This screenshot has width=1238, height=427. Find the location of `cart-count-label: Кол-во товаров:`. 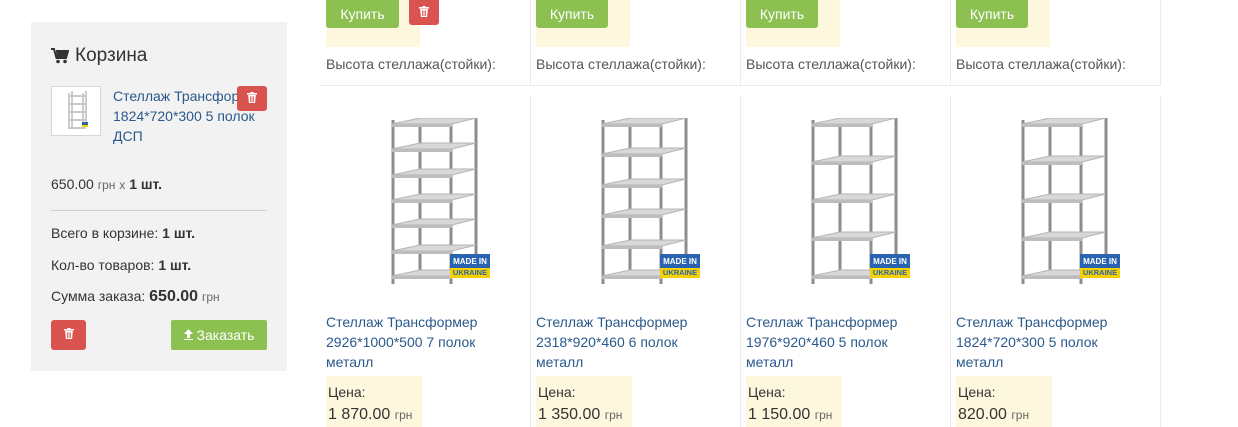

cart-count-label: Кол-во товаров: is located at coordinates (103, 265).